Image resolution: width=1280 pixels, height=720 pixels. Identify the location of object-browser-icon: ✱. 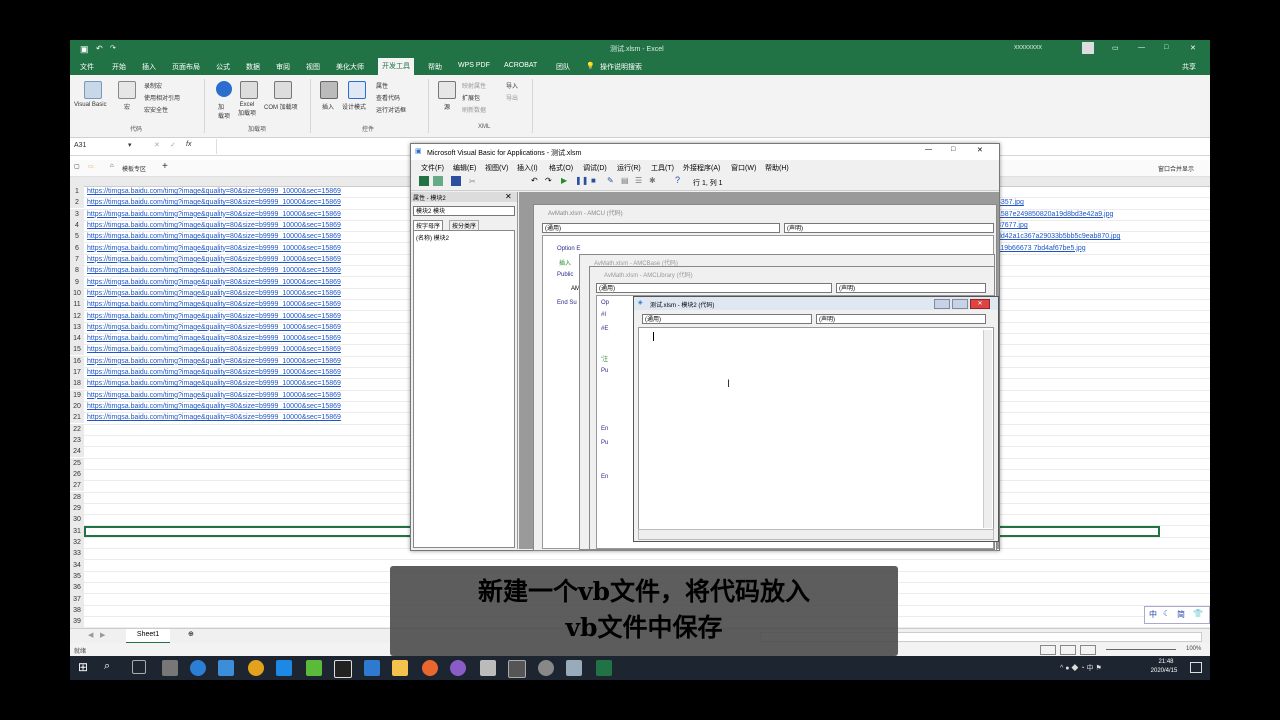
(652, 180).